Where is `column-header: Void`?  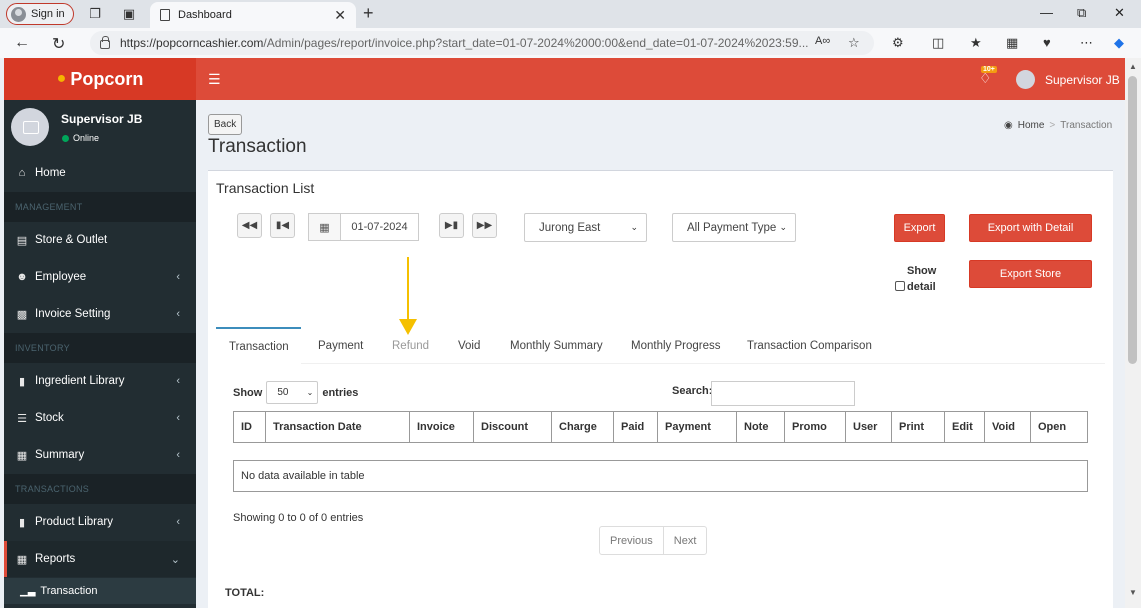 column-header: Void is located at coordinates (1008, 427).